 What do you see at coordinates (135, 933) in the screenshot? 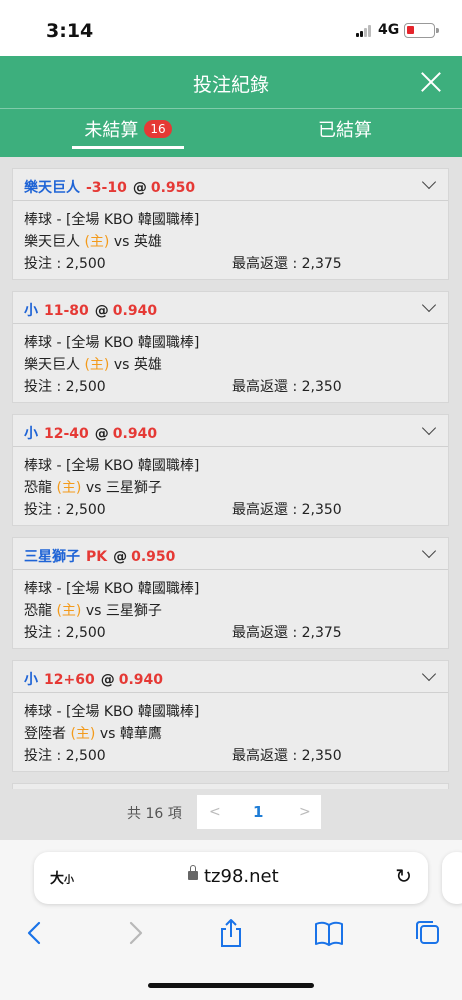
I see `forward-icon` at bounding box center [135, 933].